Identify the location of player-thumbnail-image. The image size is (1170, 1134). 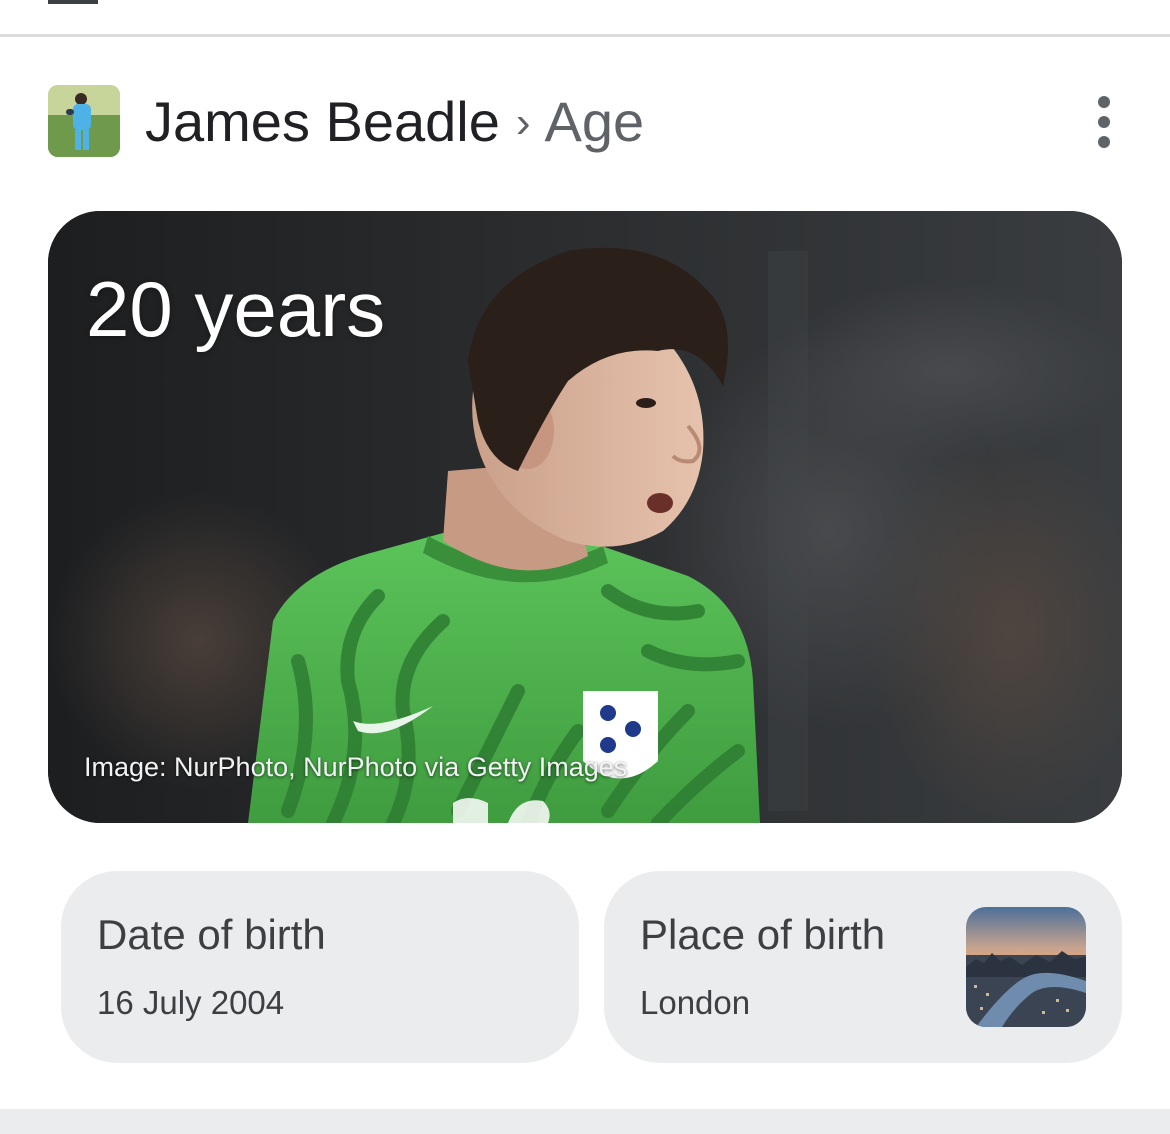
(84, 121).